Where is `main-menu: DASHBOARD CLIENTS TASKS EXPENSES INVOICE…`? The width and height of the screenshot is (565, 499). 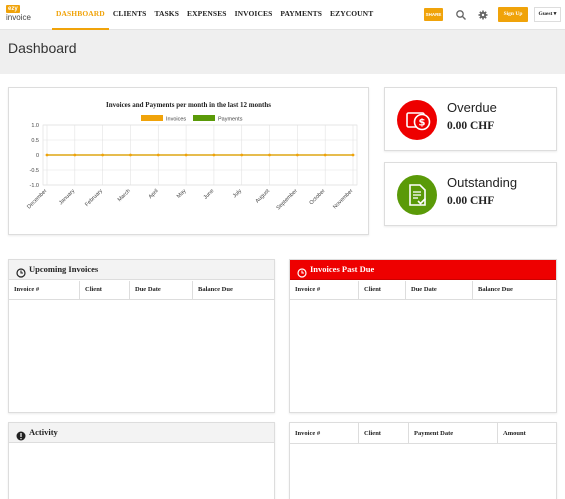
main-menu: DASHBOARD CLIENTS TASKS EXPENSES INVOICE… is located at coordinates (214, 15).